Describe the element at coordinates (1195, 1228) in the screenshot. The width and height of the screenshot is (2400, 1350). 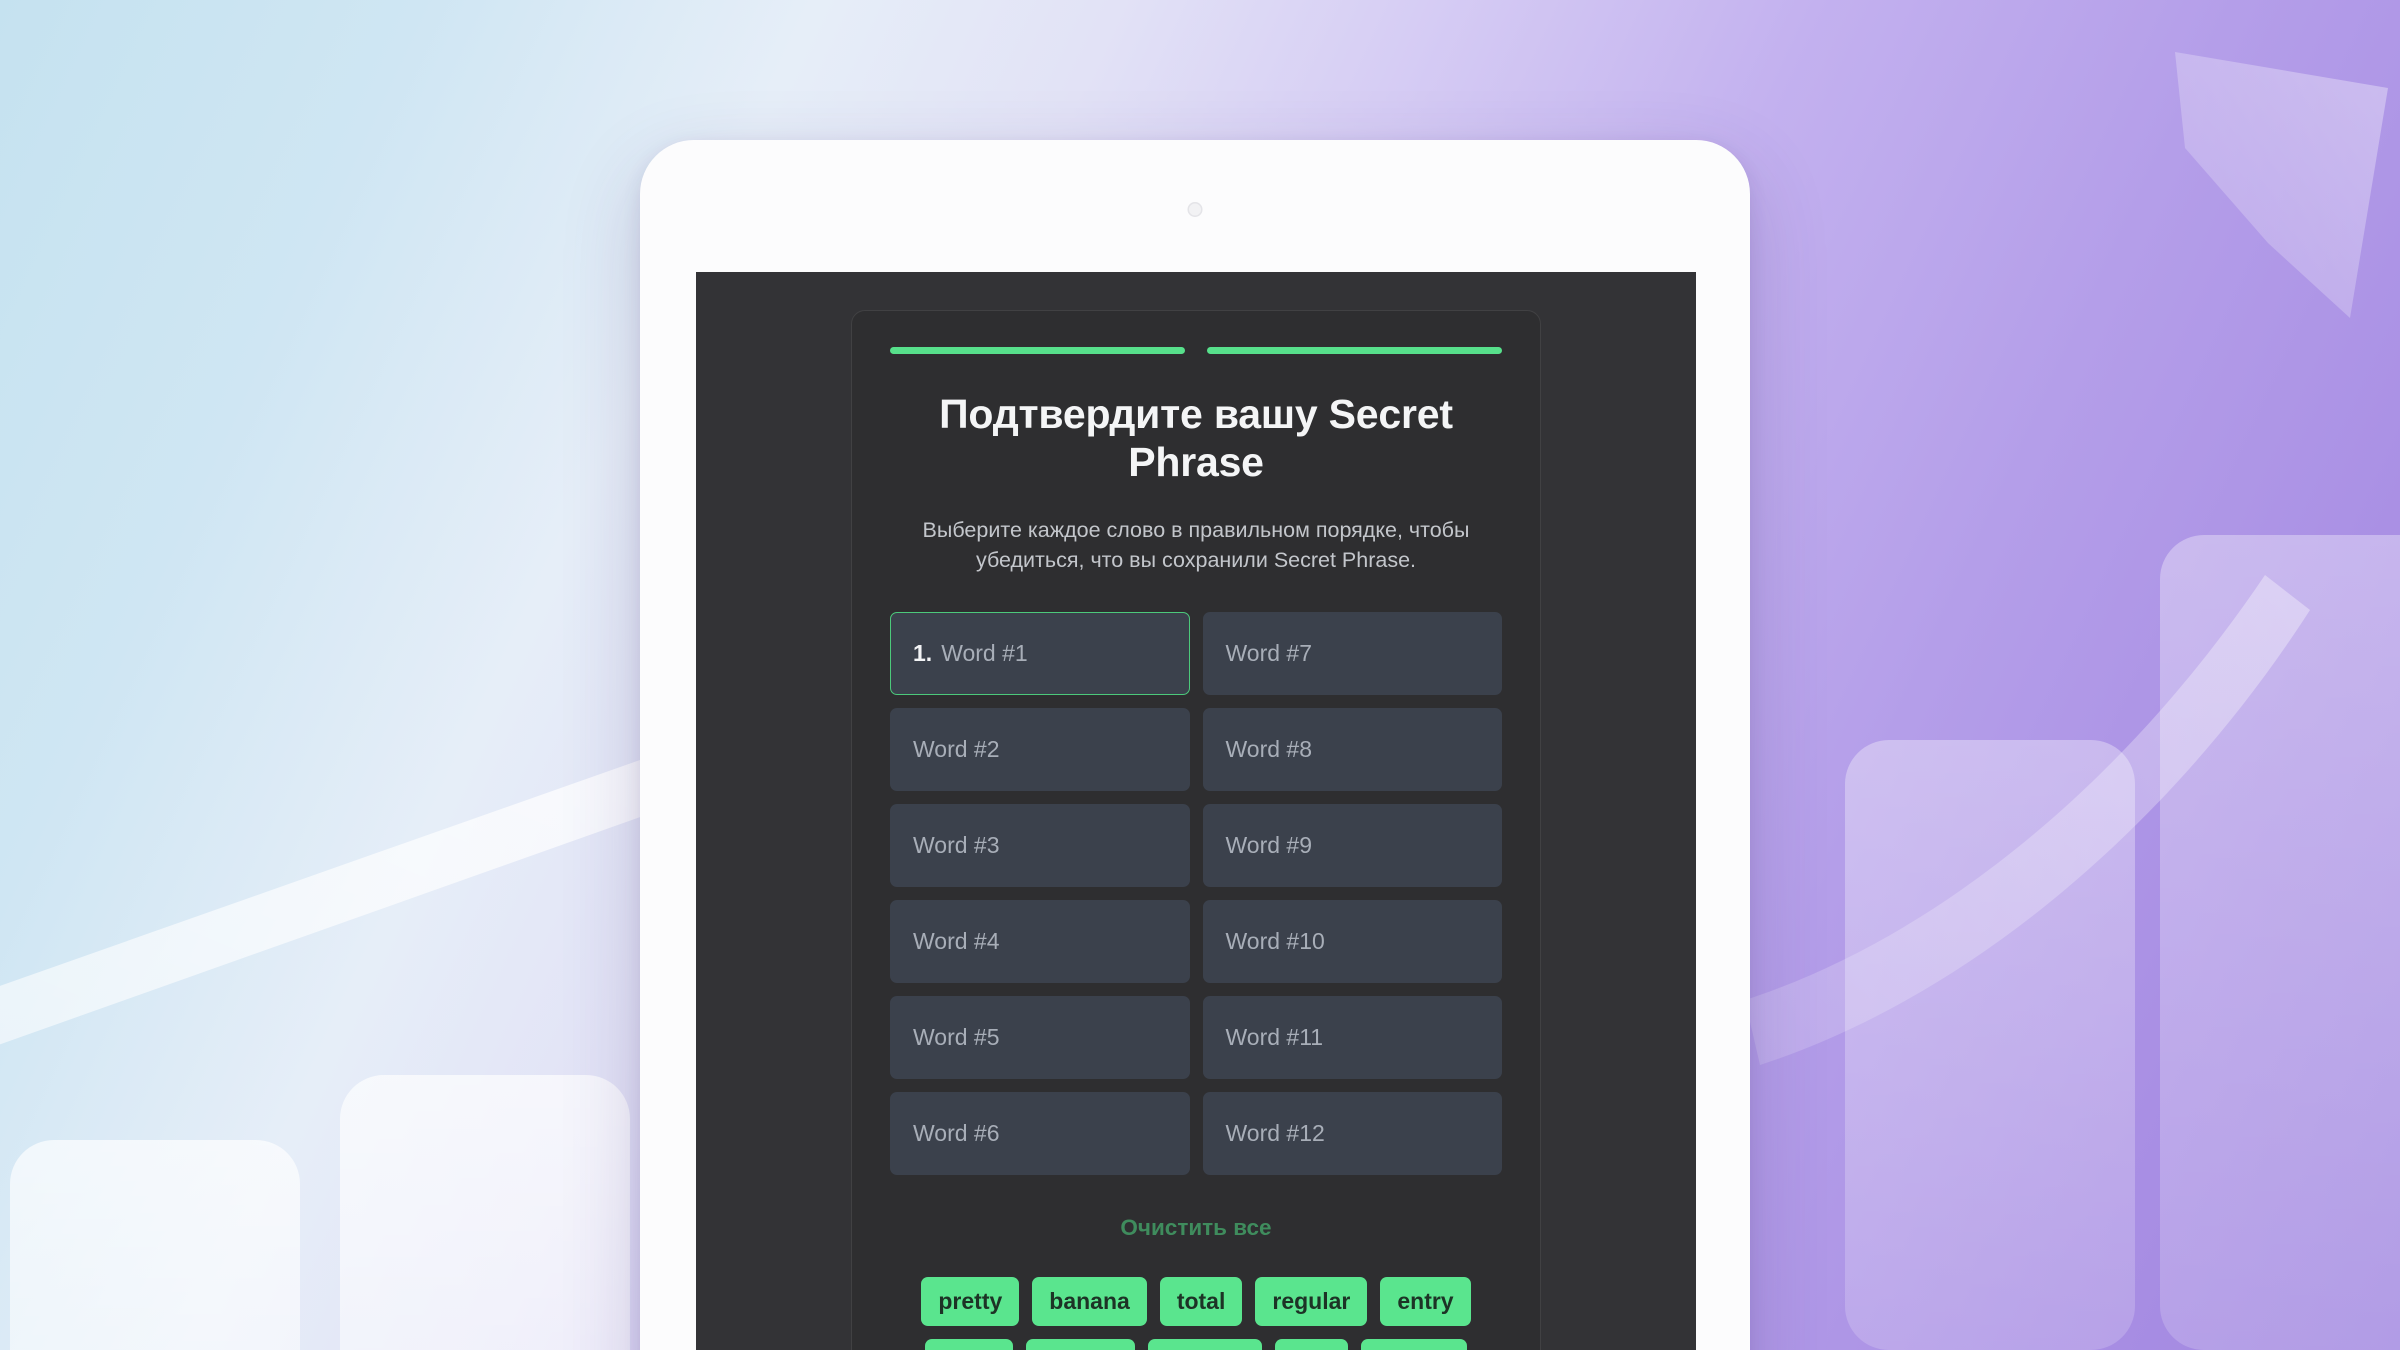
I see `clear-all-button: Очистить все` at that location.